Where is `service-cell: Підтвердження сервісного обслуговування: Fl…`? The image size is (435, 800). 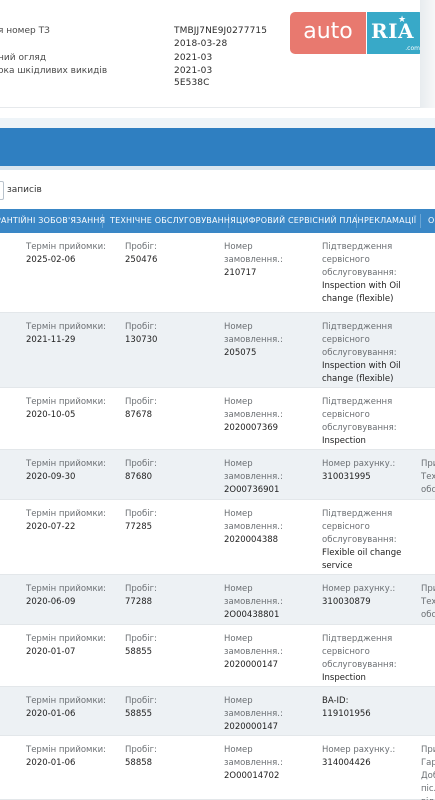
service-cell: Підтвердження сервісного обслуговування: Fl… is located at coordinates (361, 540).